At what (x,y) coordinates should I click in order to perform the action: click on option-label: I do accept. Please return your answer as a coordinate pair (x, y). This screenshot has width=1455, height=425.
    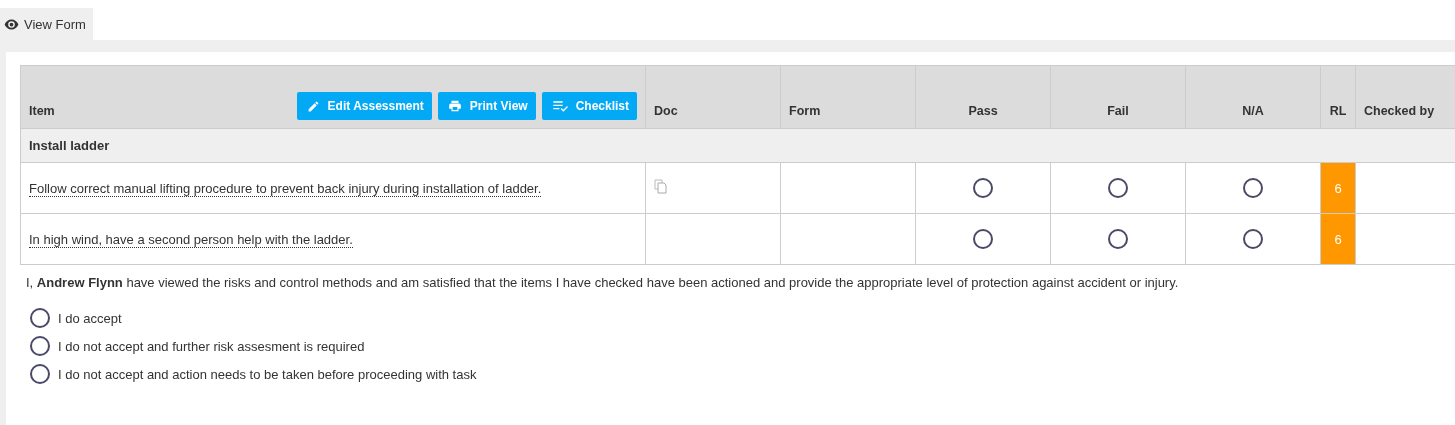
    Looking at the image, I should click on (90, 318).